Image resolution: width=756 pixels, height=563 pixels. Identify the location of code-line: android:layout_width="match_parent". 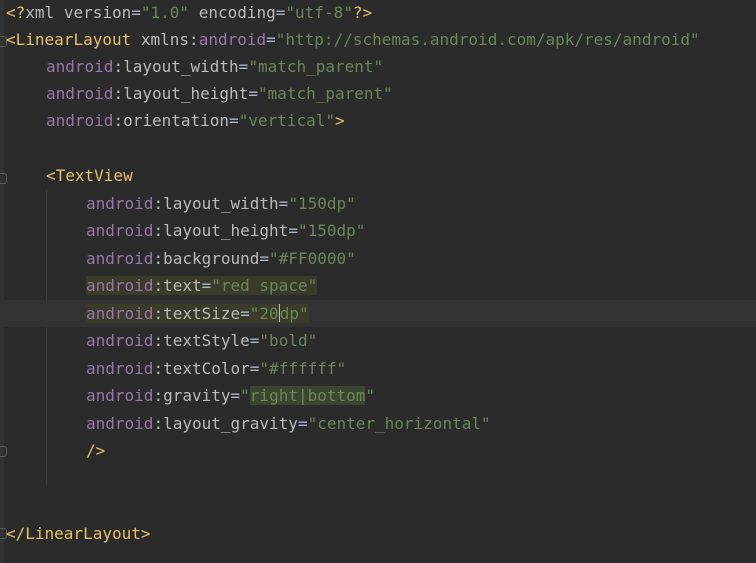
(378, 66).